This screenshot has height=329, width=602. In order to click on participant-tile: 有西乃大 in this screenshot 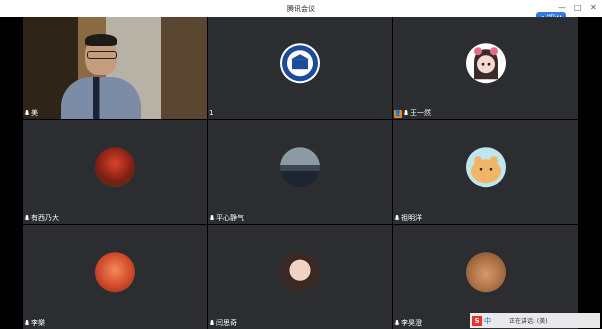, I will do `click(115, 172)`.